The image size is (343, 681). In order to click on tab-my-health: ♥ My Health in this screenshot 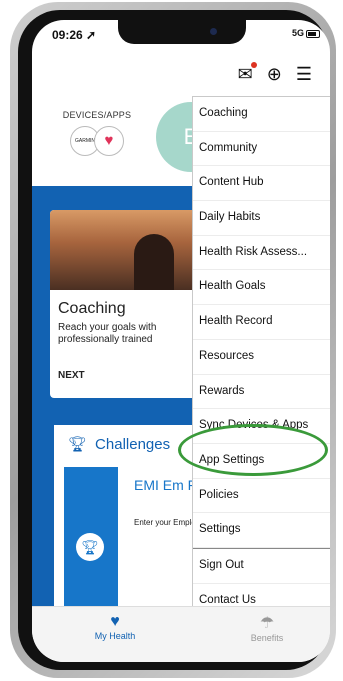, I will do `click(115, 627)`.